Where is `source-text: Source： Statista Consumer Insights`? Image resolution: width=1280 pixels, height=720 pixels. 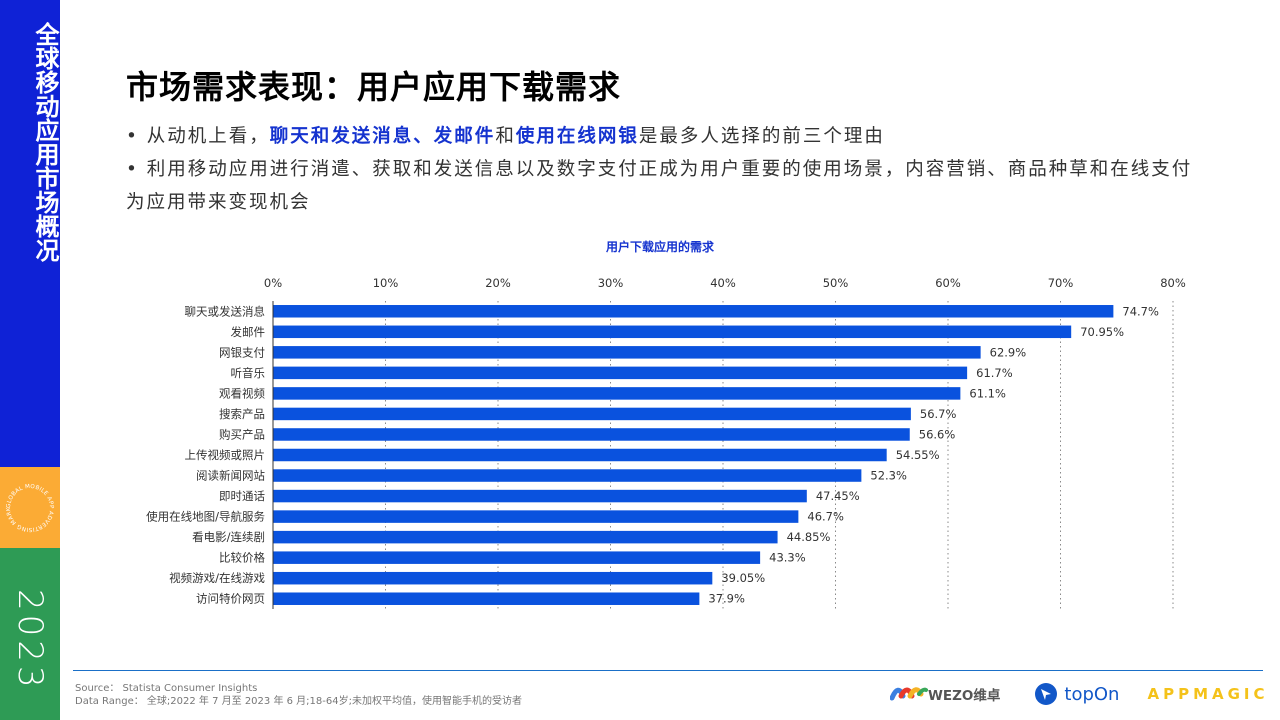 source-text: Source： Statista Consumer Insights is located at coordinates (166, 688).